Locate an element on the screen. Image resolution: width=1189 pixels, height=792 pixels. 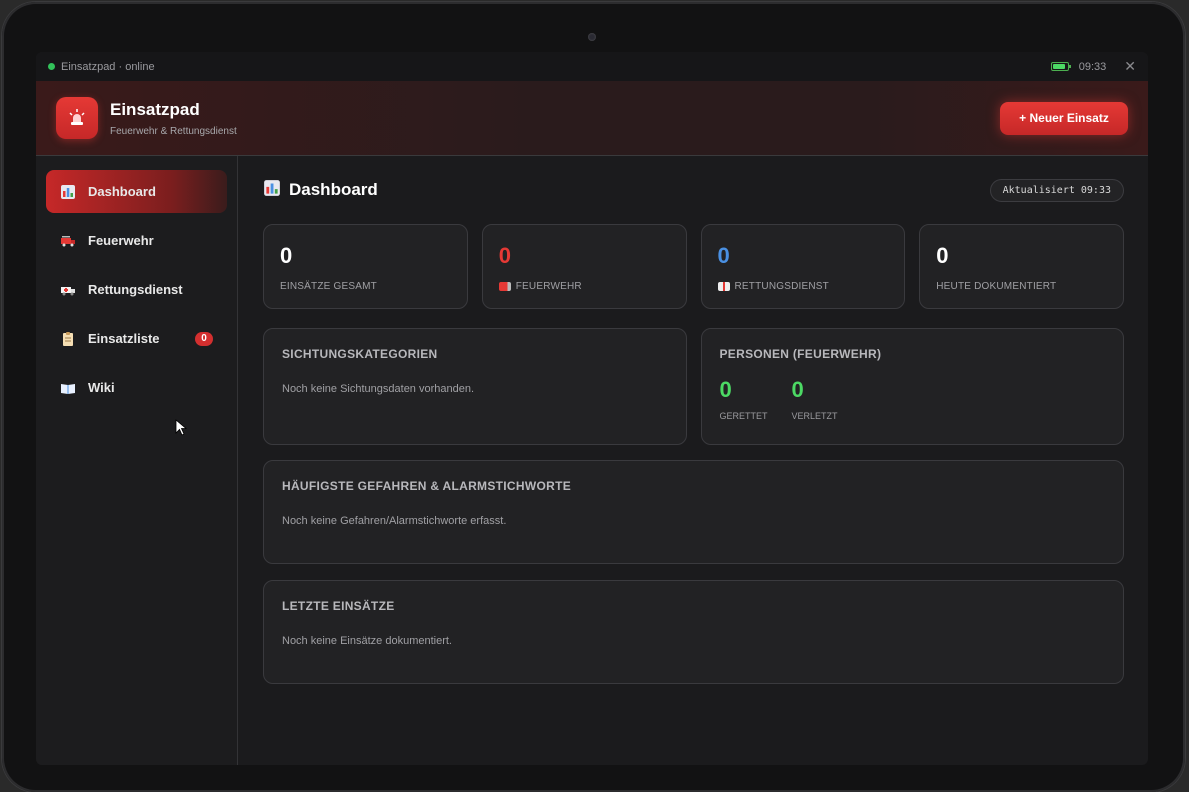
panel-title: PERSONEN (FEUERWEHR) is located at coordinates (800, 354).